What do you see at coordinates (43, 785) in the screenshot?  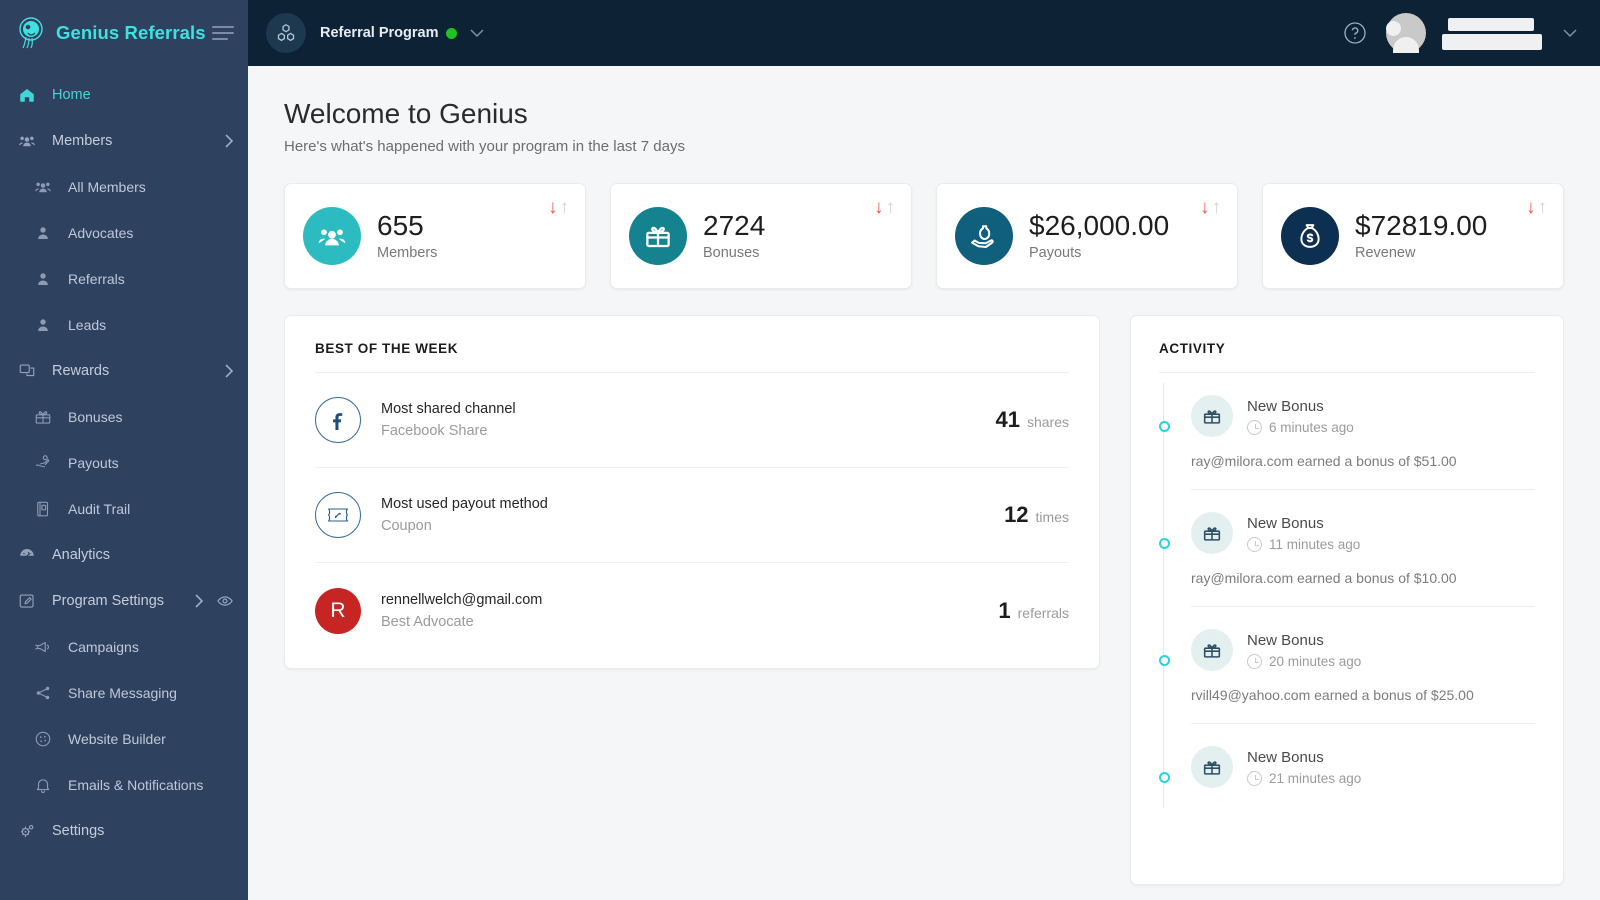 I see `bell-icon` at bounding box center [43, 785].